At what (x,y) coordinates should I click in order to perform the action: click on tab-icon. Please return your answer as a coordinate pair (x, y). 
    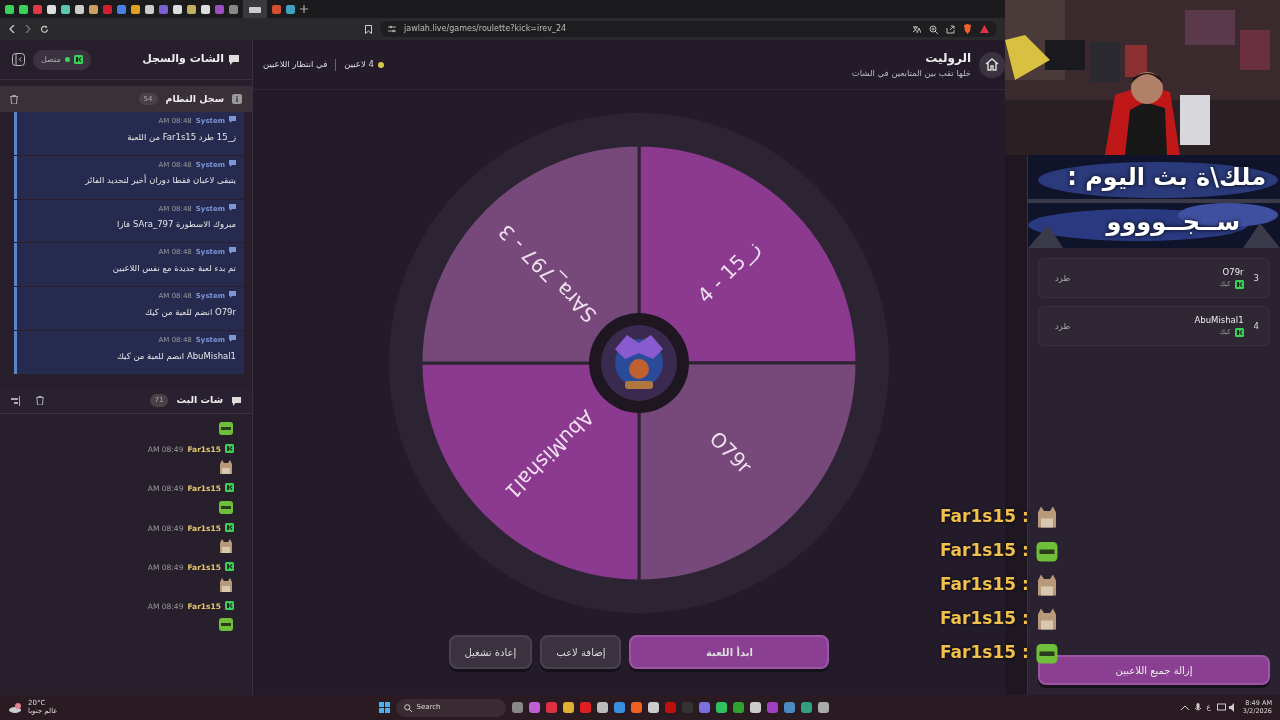
    Looking at the image, I should click on (255, 9).